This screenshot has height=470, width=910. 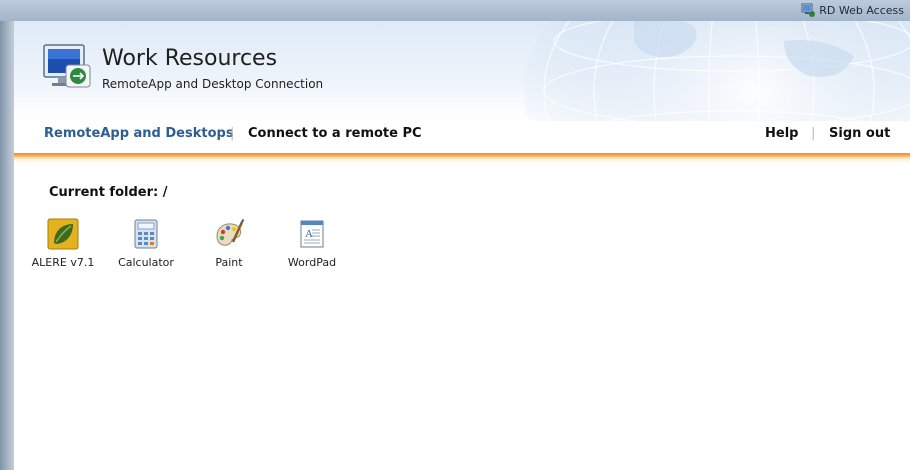 I want to click on app-wordpad: A WordPad, so click(x=312, y=243).